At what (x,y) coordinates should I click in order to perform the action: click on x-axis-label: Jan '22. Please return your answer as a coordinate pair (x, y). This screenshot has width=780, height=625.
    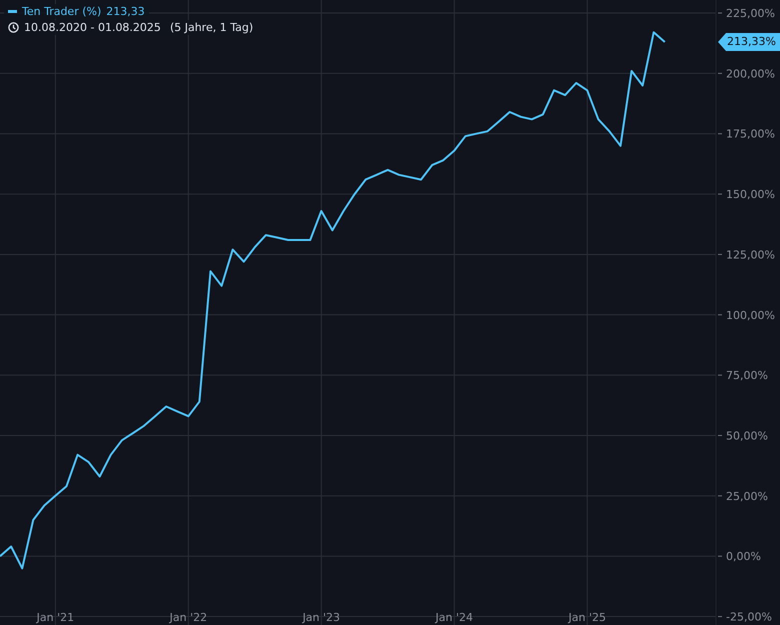
    Looking at the image, I should click on (189, 617).